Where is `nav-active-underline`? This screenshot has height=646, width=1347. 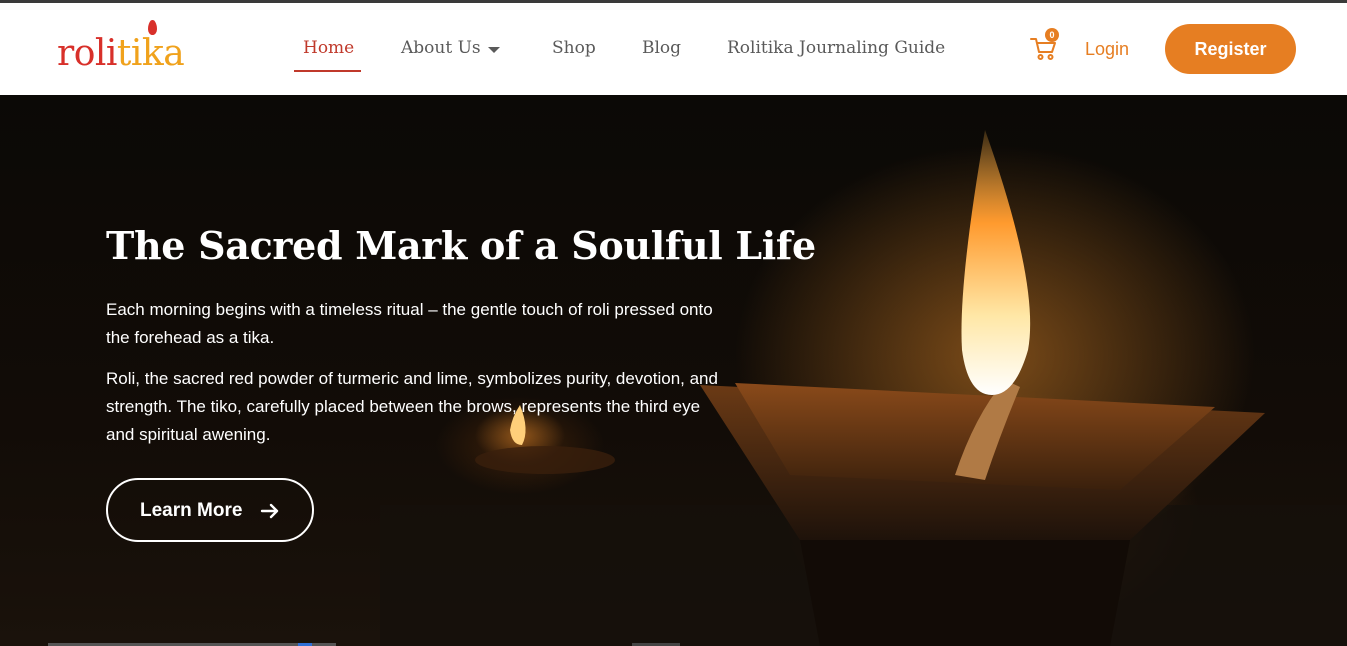
nav-active-underline is located at coordinates (327, 71).